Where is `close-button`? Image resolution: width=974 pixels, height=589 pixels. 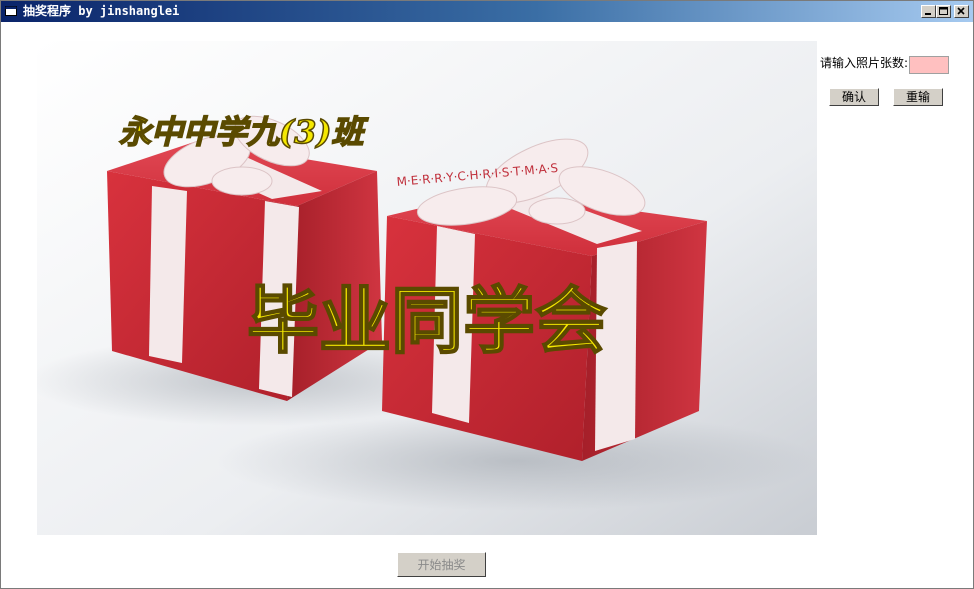 close-button is located at coordinates (961, 11).